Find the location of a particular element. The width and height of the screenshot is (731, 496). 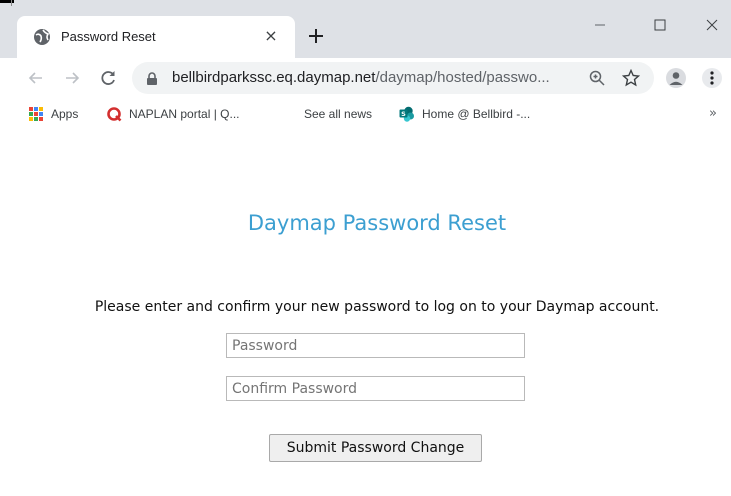

browser-titlebar: Password Reset × is located at coordinates (365, 29).